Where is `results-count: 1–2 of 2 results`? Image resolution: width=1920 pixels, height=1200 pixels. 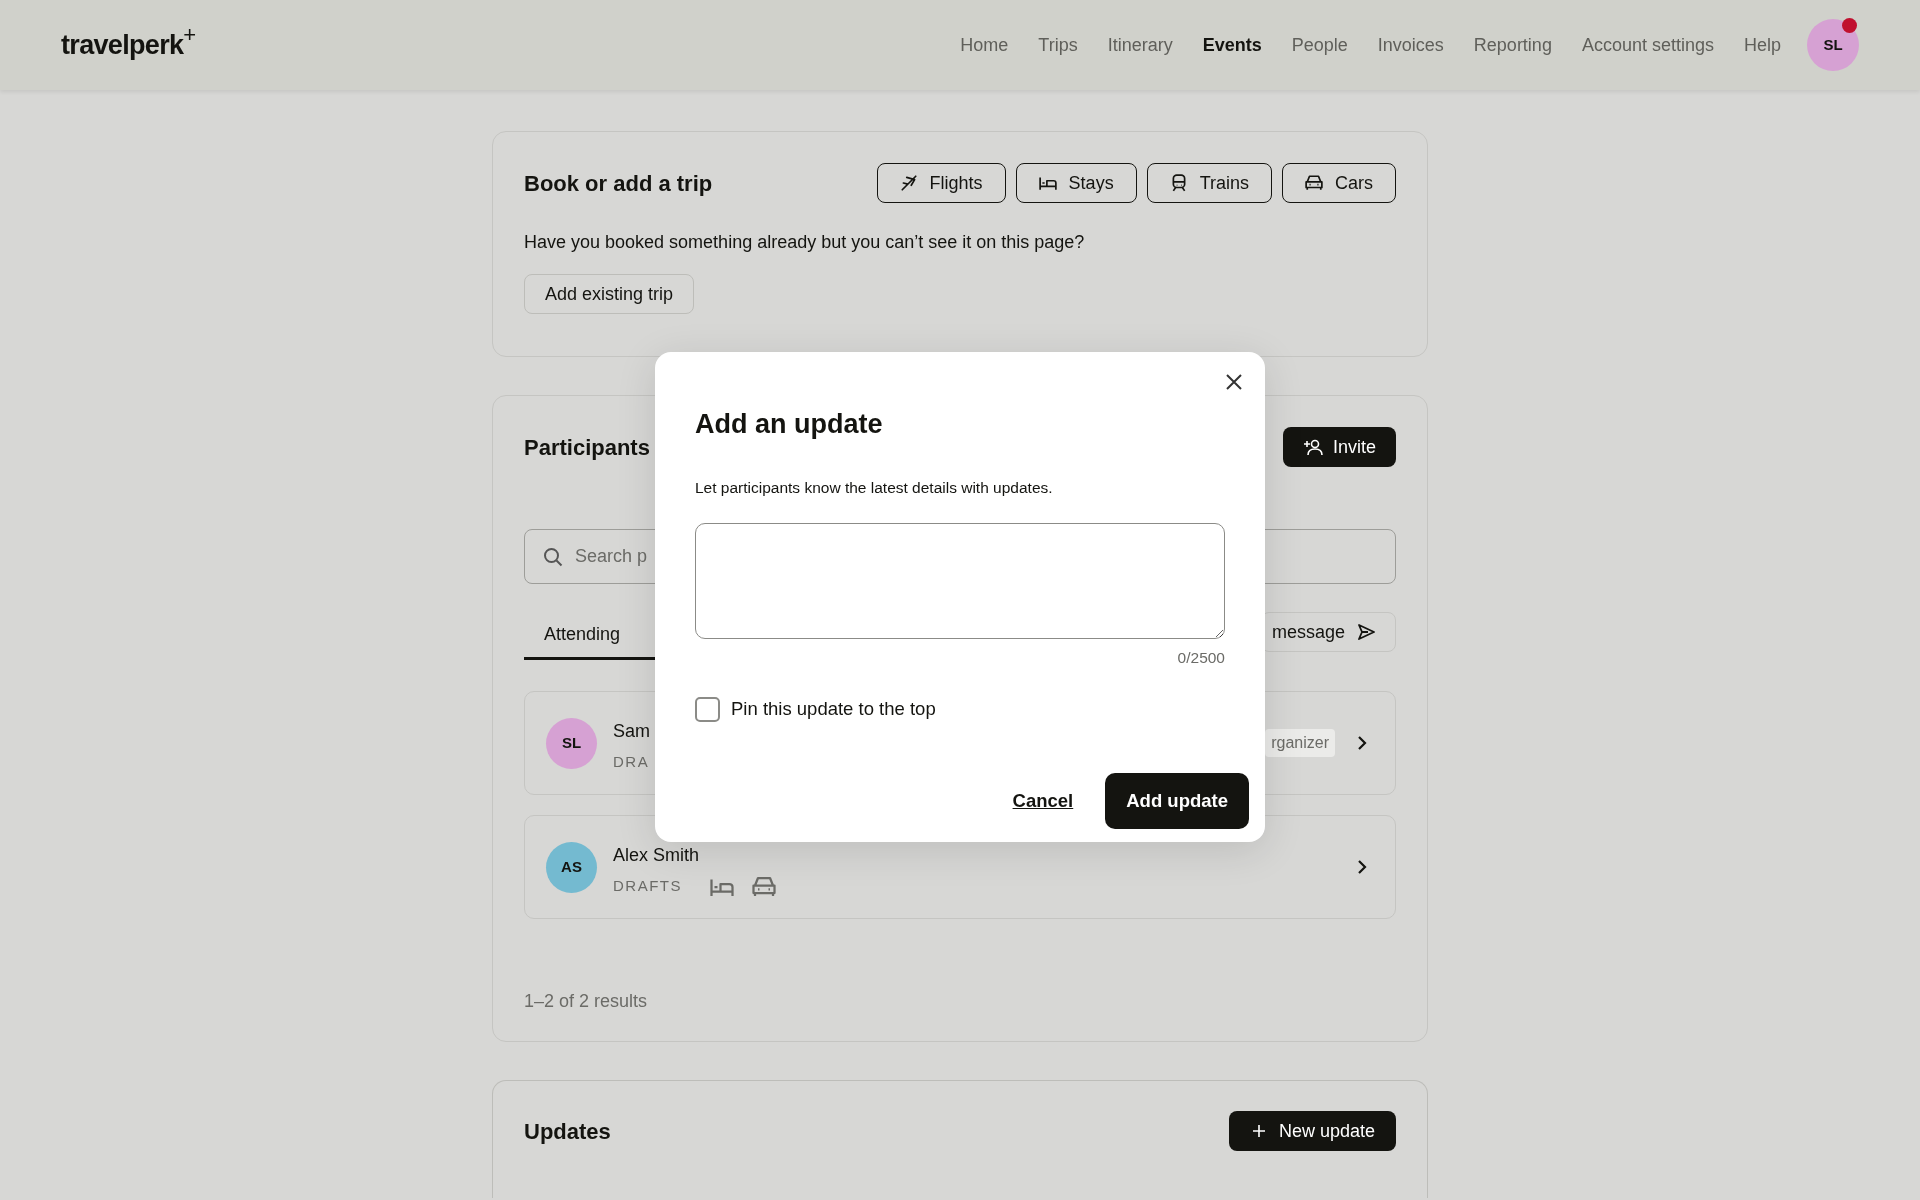 results-count: 1–2 of 2 results is located at coordinates (586, 1001).